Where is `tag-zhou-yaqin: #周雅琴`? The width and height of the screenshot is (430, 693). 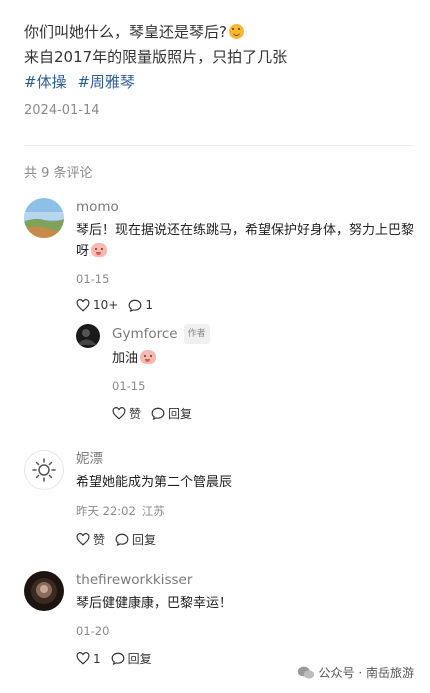 tag-zhou-yaqin: #周雅琴 is located at coordinates (106, 82).